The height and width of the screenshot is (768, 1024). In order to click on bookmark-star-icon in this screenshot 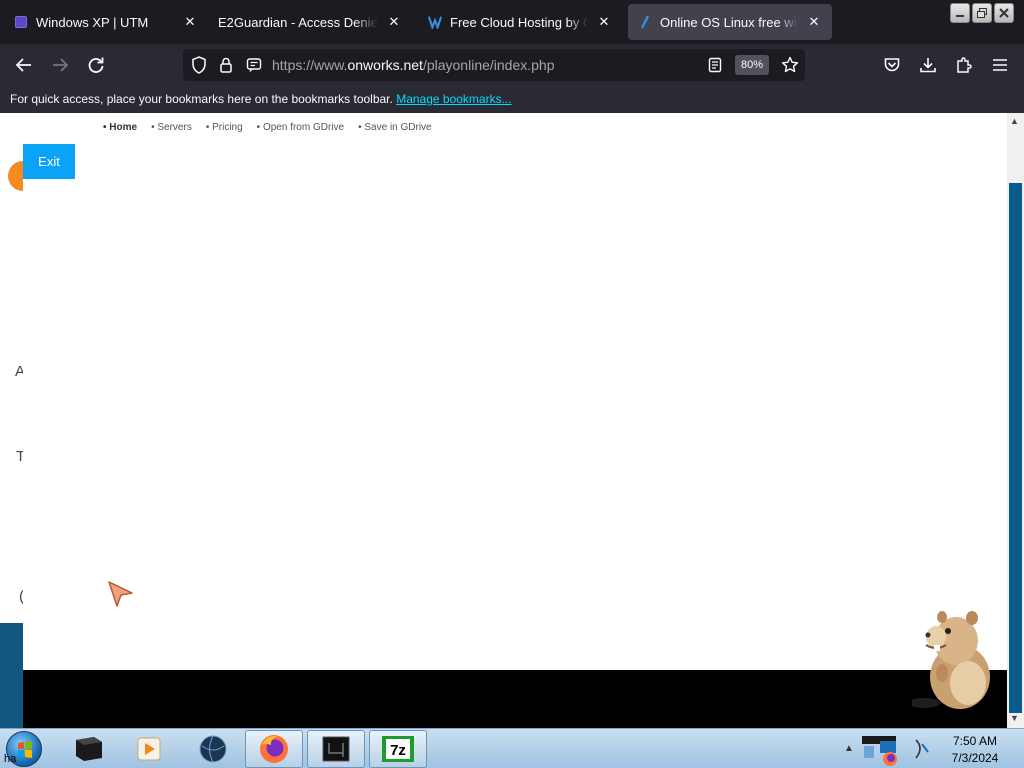, I will do `click(790, 65)`.